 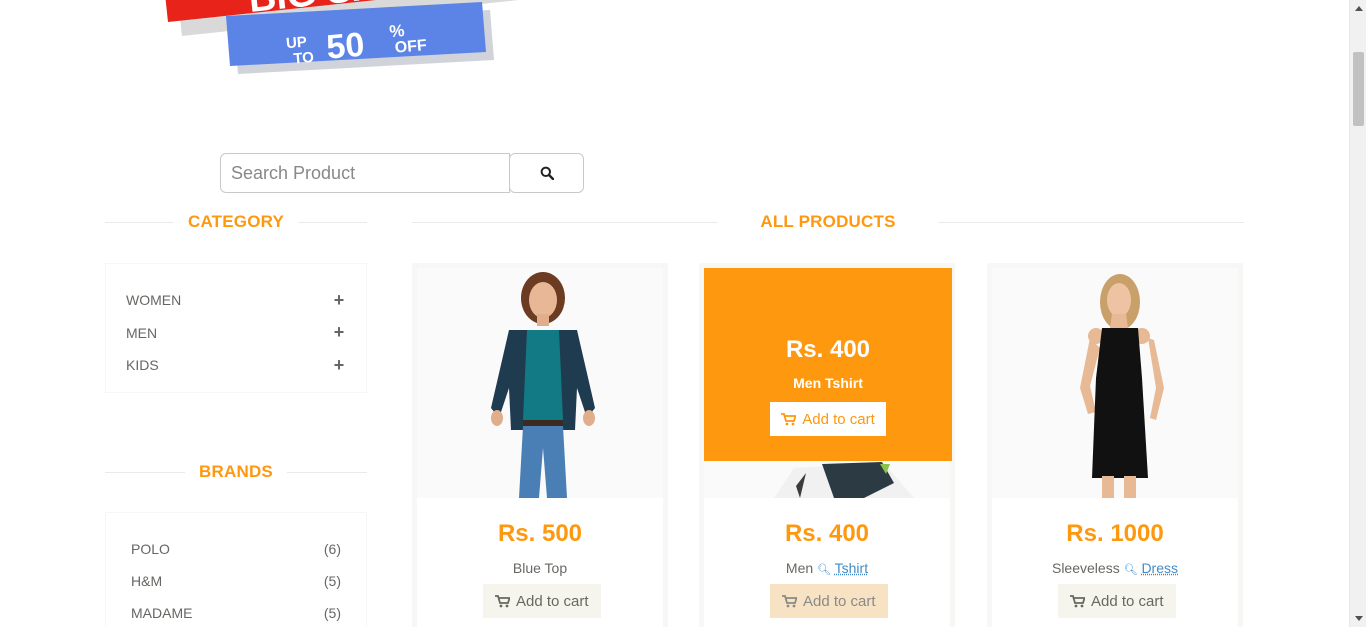 What do you see at coordinates (411, 47) in the screenshot?
I see `banner-off: OFF` at bounding box center [411, 47].